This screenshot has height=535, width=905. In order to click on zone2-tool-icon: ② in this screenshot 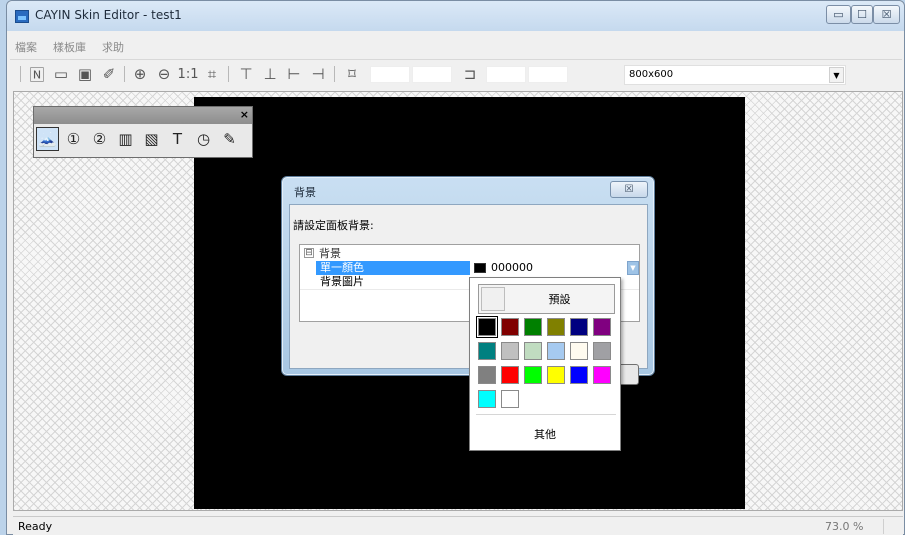, I will do `click(99, 139)`.